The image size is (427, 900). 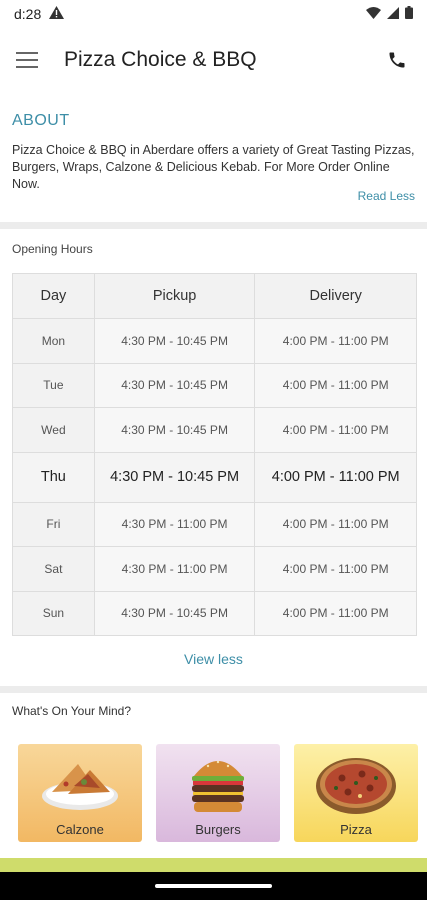 What do you see at coordinates (393, 14) in the screenshot?
I see `signal-icon` at bounding box center [393, 14].